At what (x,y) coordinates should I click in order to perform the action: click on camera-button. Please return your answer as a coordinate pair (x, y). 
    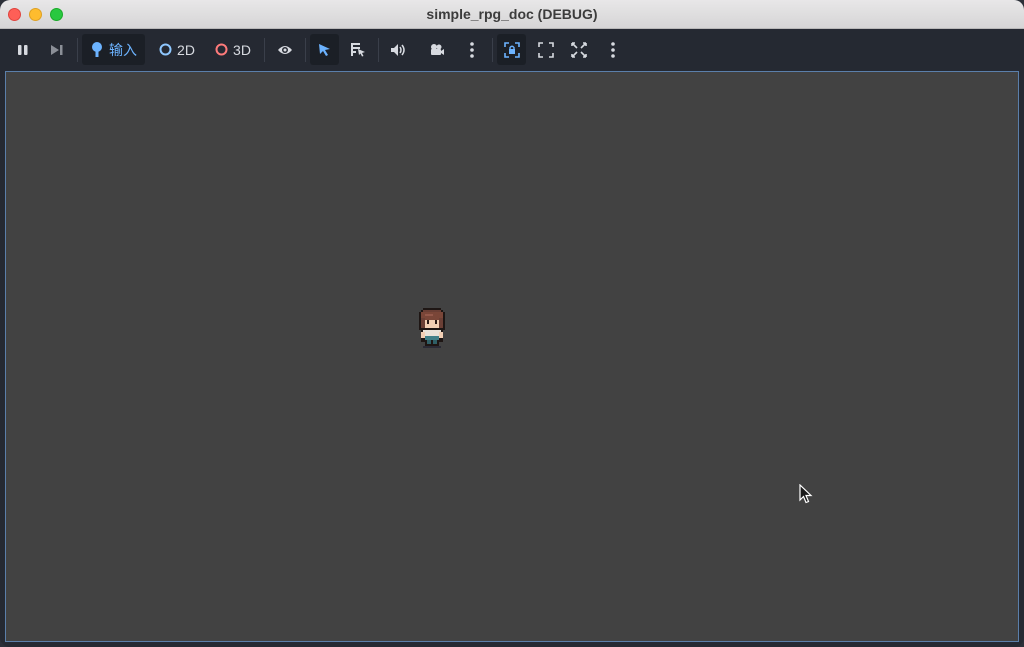
    Looking at the image, I should click on (437, 49).